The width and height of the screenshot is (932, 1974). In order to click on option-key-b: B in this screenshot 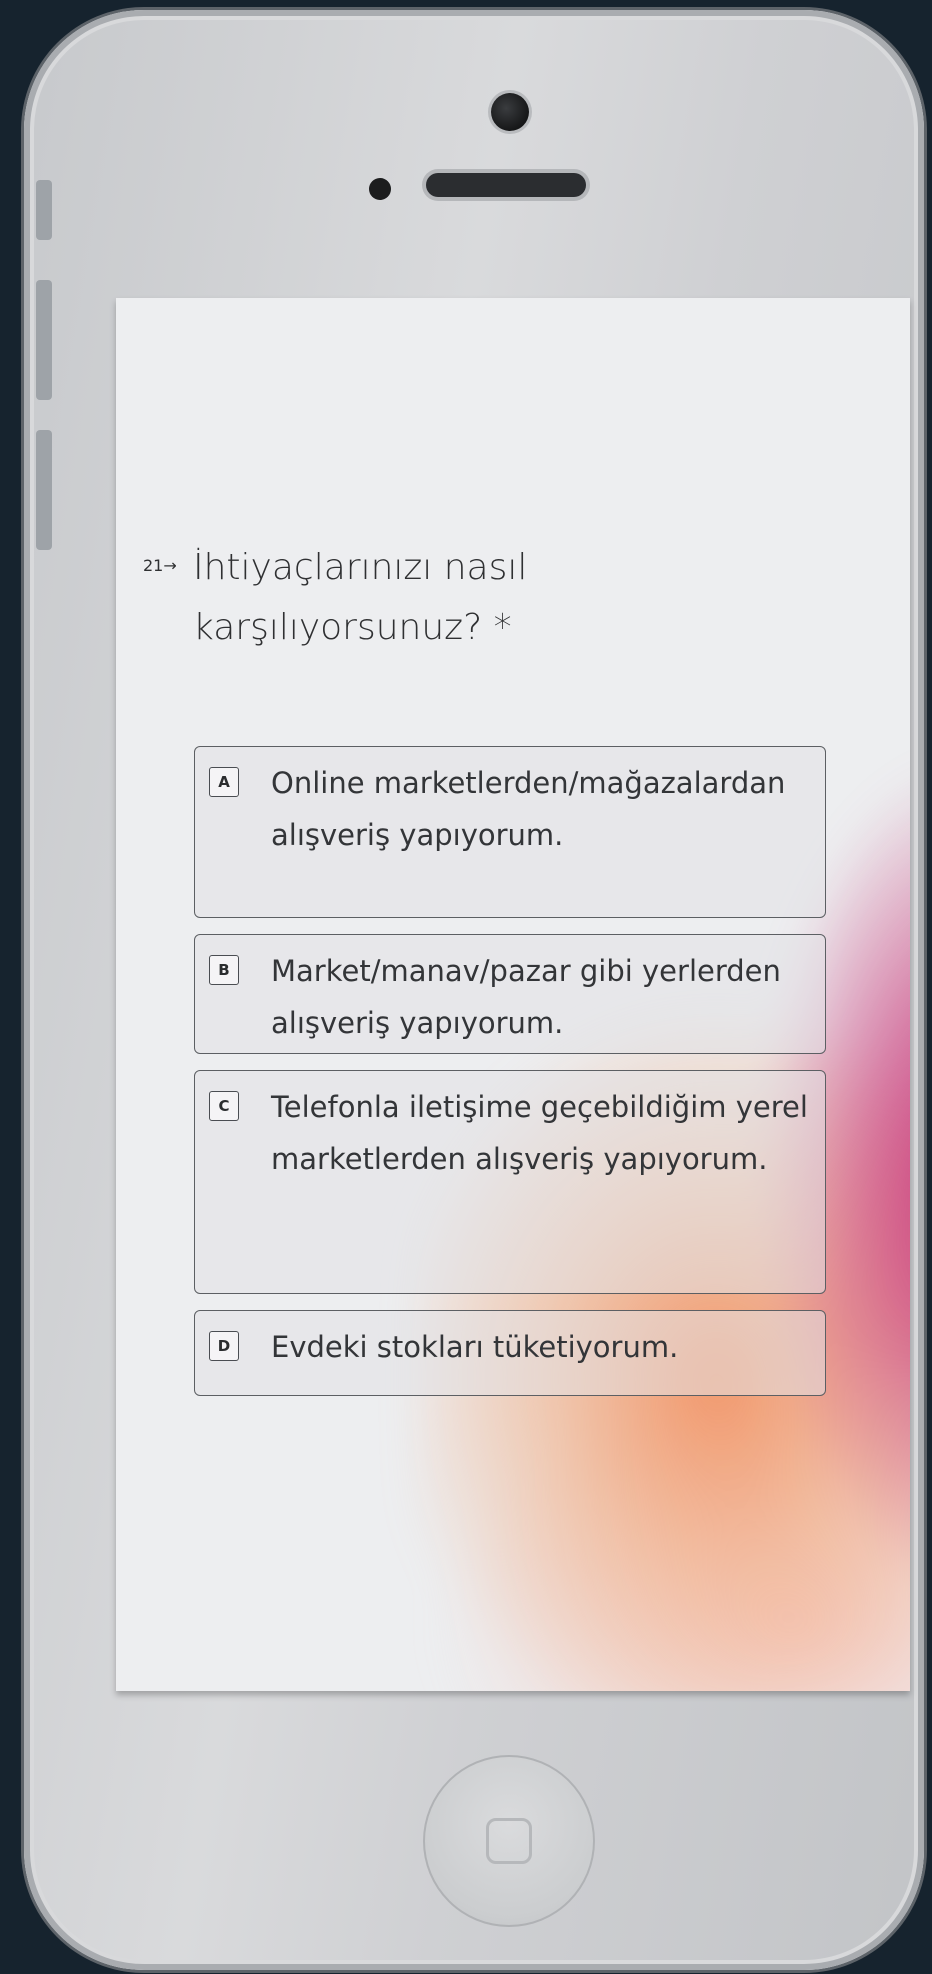, I will do `click(224, 970)`.